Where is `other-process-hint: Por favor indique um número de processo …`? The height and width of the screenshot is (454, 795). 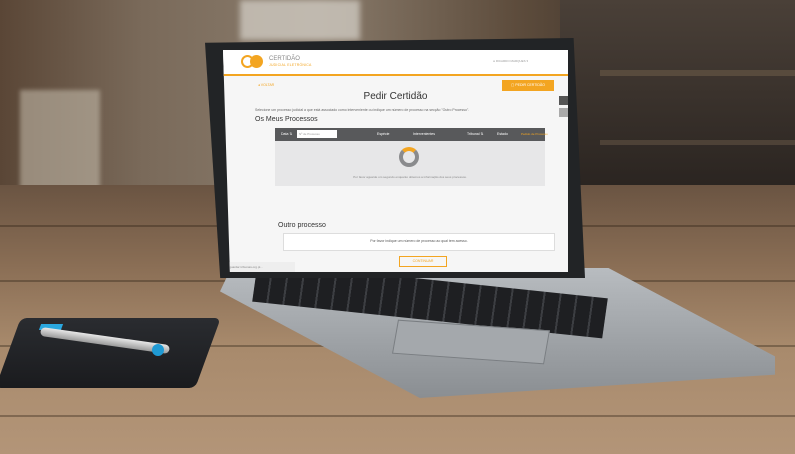
other-process-hint: Por favor indique um número de processo … is located at coordinates (419, 241).